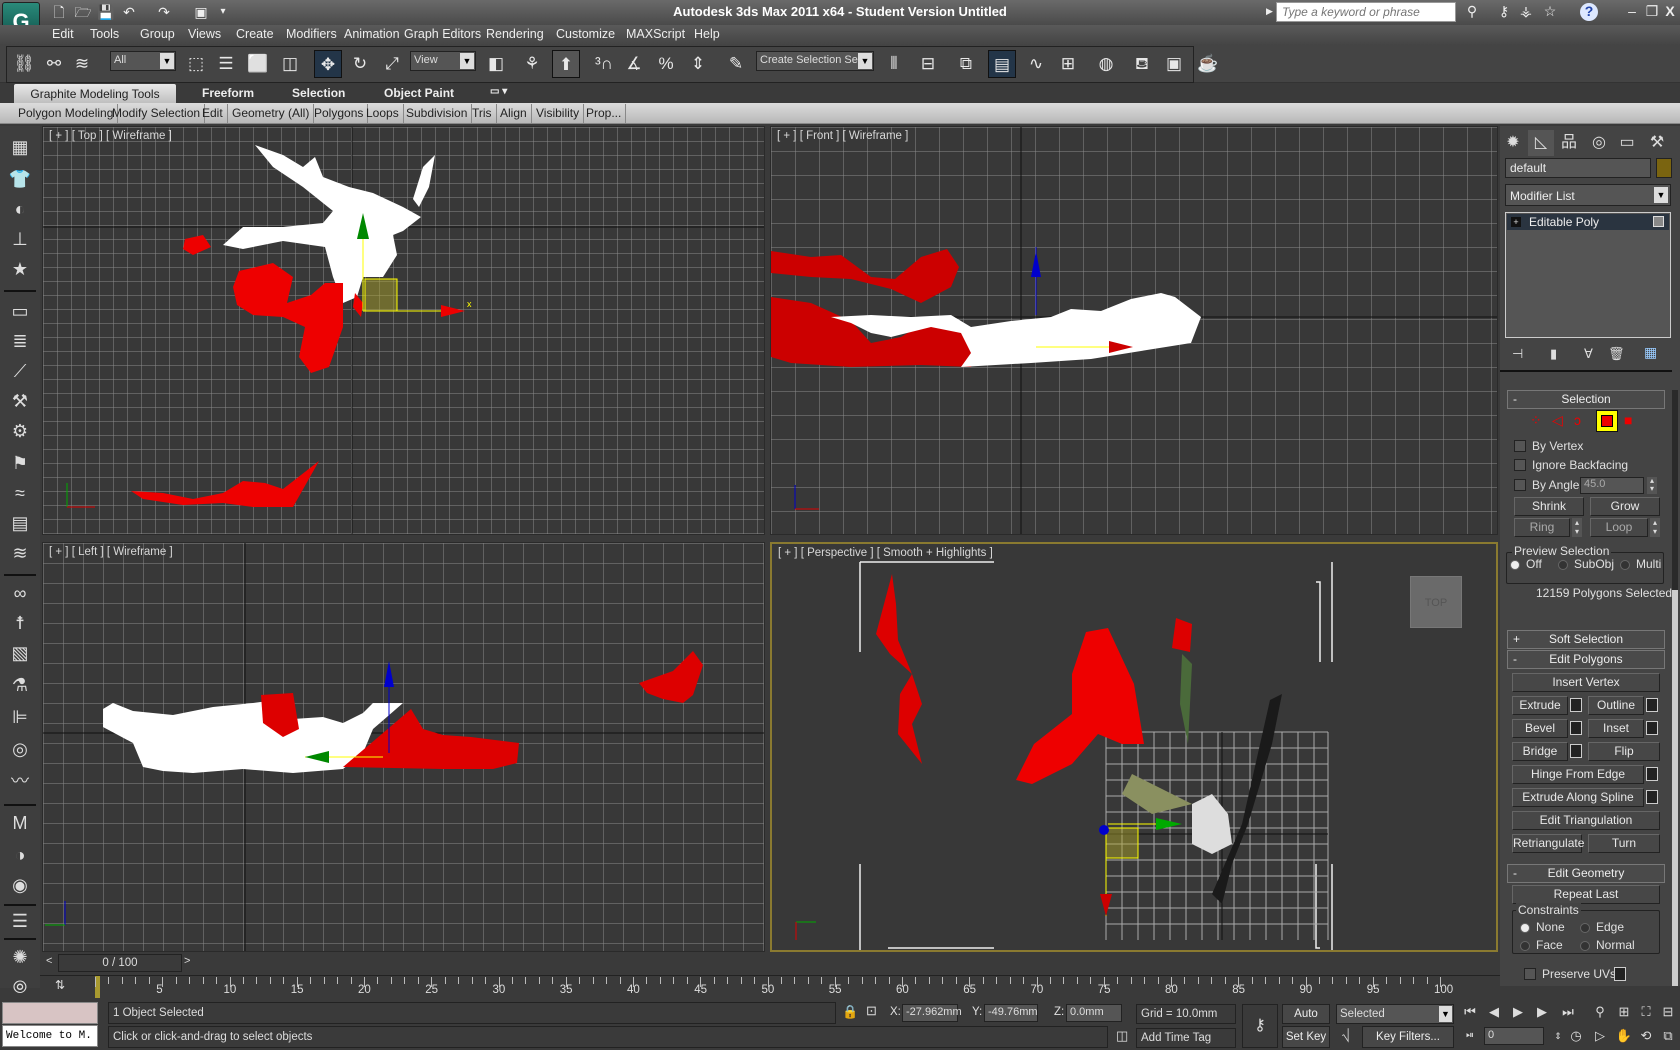  I want to click on modifier-list-dropdown: Modifier List ▼, so click(1588, 195).